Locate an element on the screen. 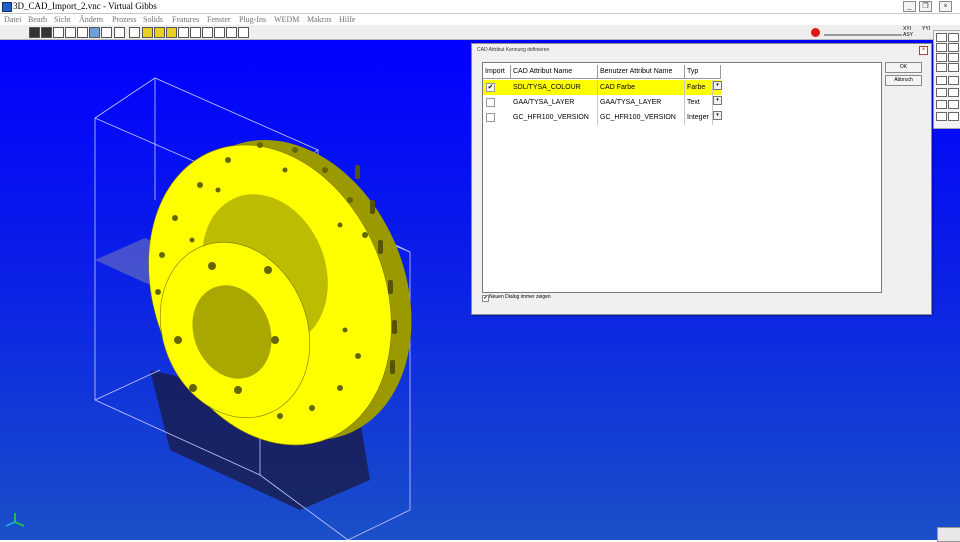  palette-rect-icon is located at coordinates (941, 47).